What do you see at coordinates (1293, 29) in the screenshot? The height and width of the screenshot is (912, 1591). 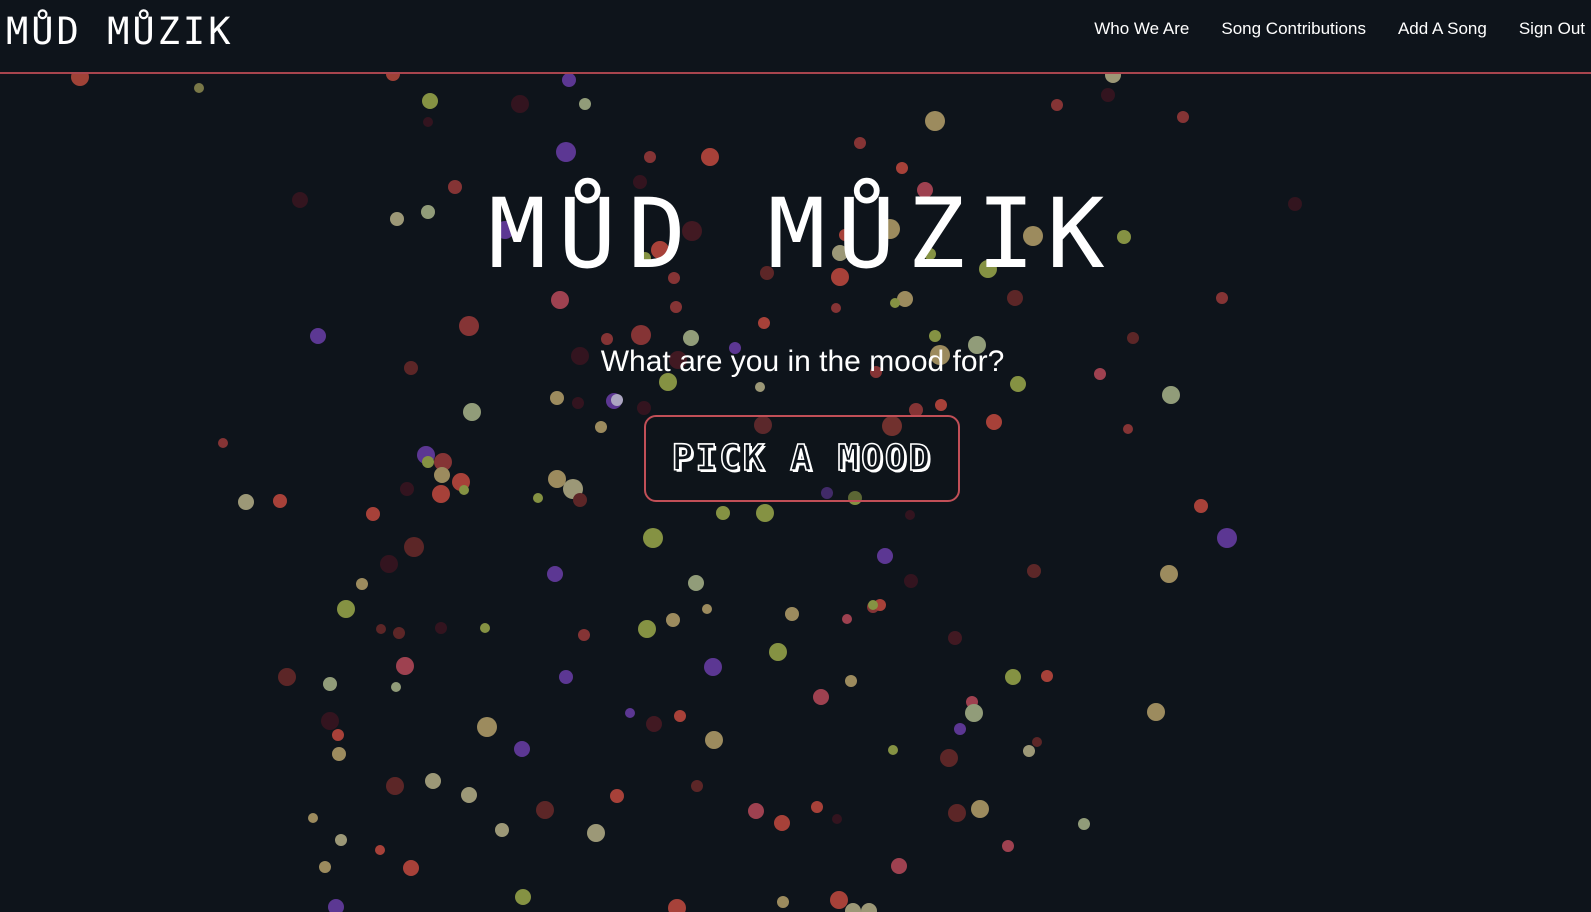 I see `nav-link-song-contributions: Song Contributions` at bounding box center [1293, 29].